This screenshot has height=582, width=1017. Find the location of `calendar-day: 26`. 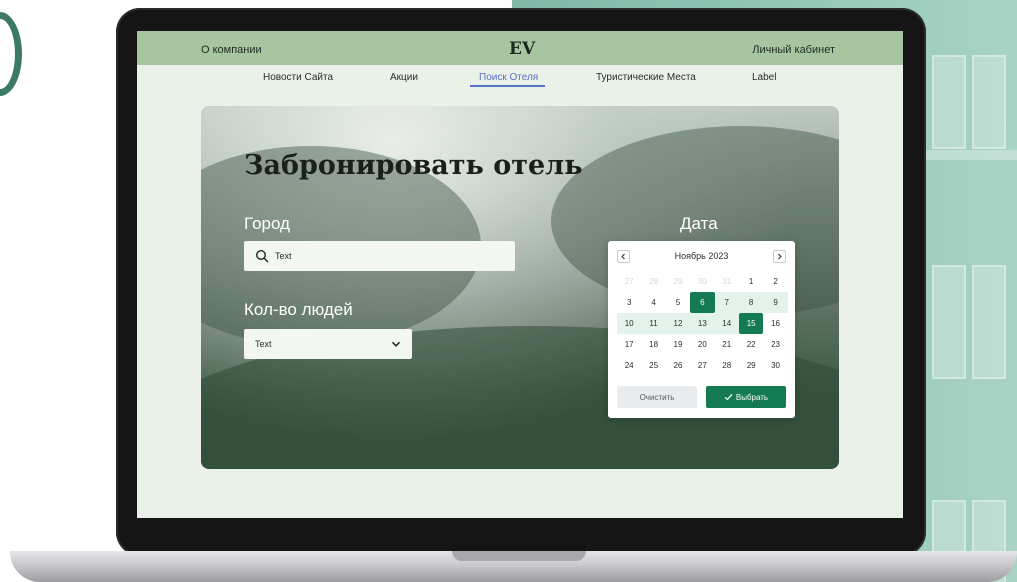

calendar-day: 26 is located at coordinates (678, 365).